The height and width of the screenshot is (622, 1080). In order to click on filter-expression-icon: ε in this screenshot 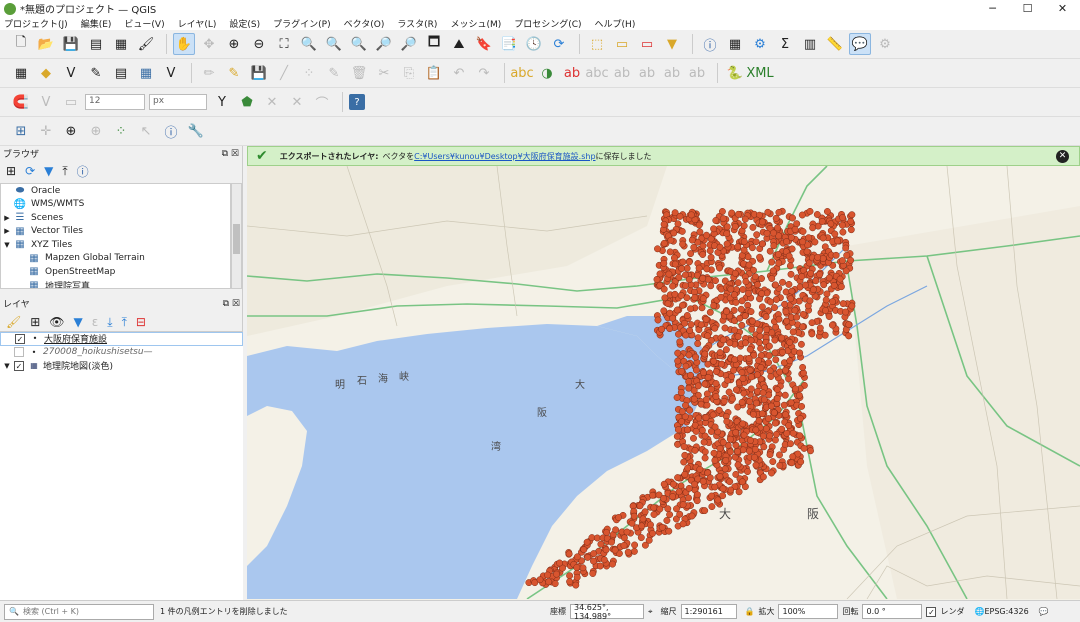, I will do `click(95, 322)`.